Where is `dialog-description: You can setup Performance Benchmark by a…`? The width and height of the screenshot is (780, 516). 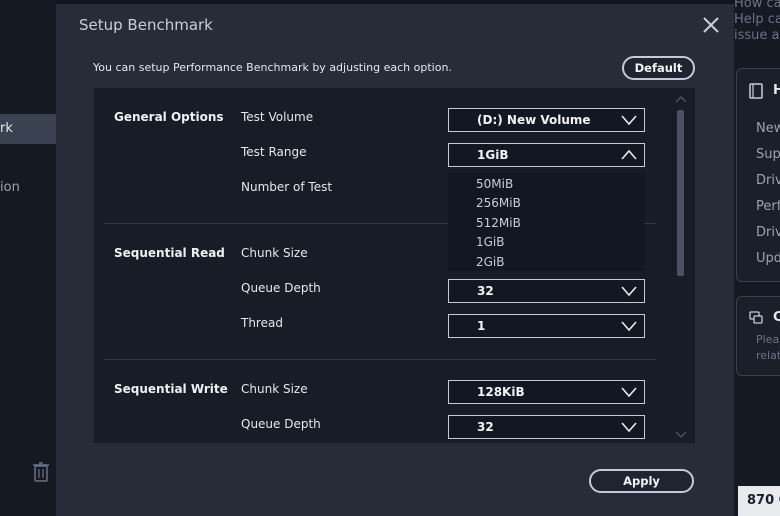
dialog-description: You can setup Performance Benchmark by a… is located at coordinates (272, 67).